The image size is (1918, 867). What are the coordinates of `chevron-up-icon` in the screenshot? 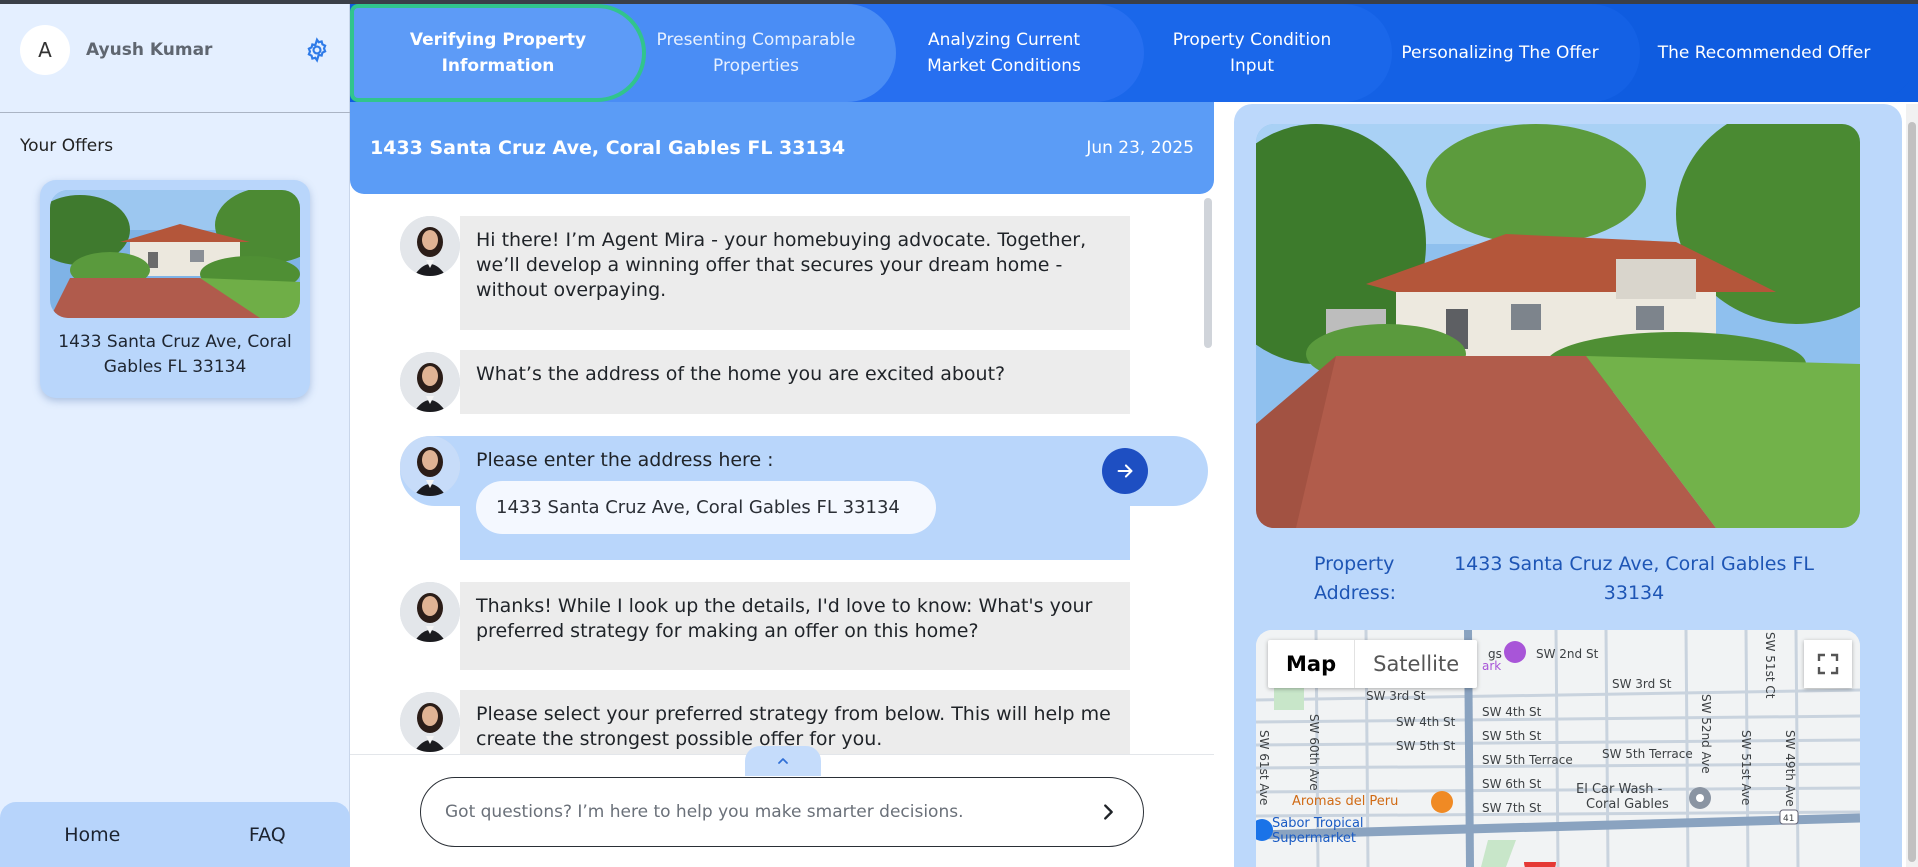 It's located at (783, 761).